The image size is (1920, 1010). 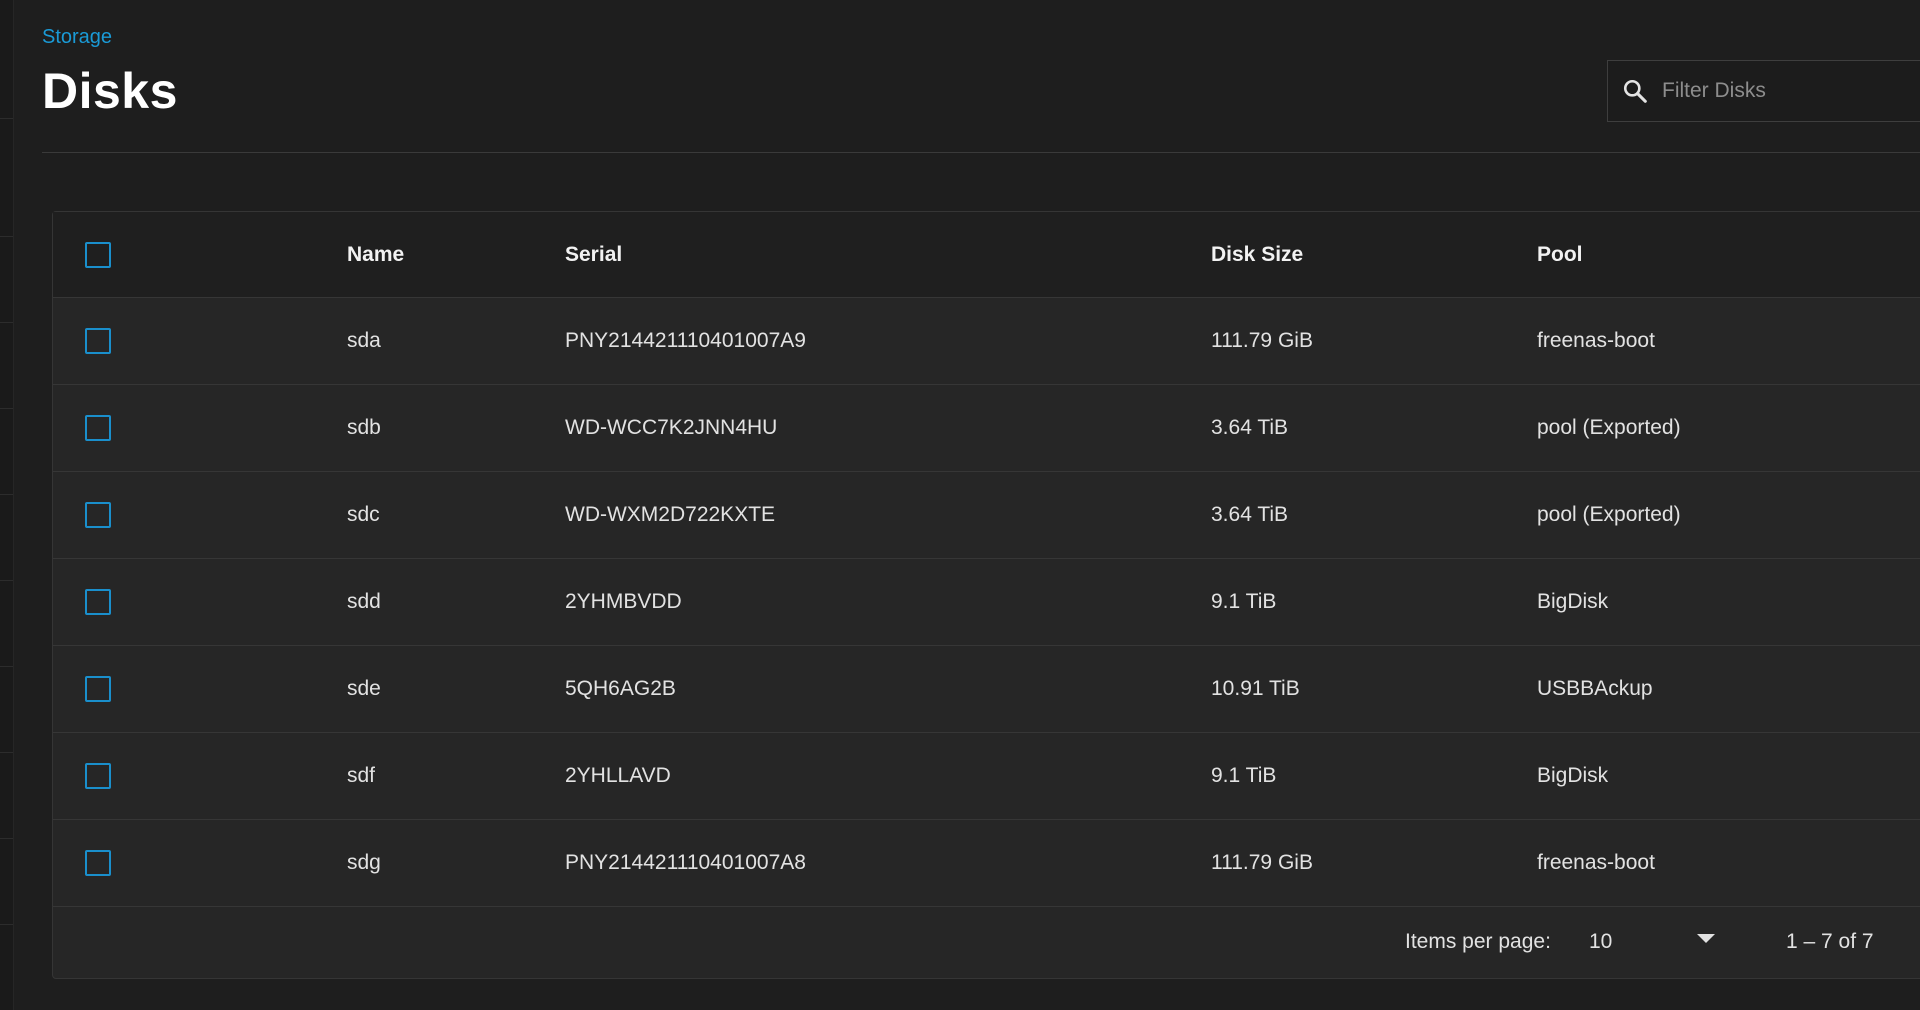 I want to click on page-size-select: 10, so click(x=1650, y=942).